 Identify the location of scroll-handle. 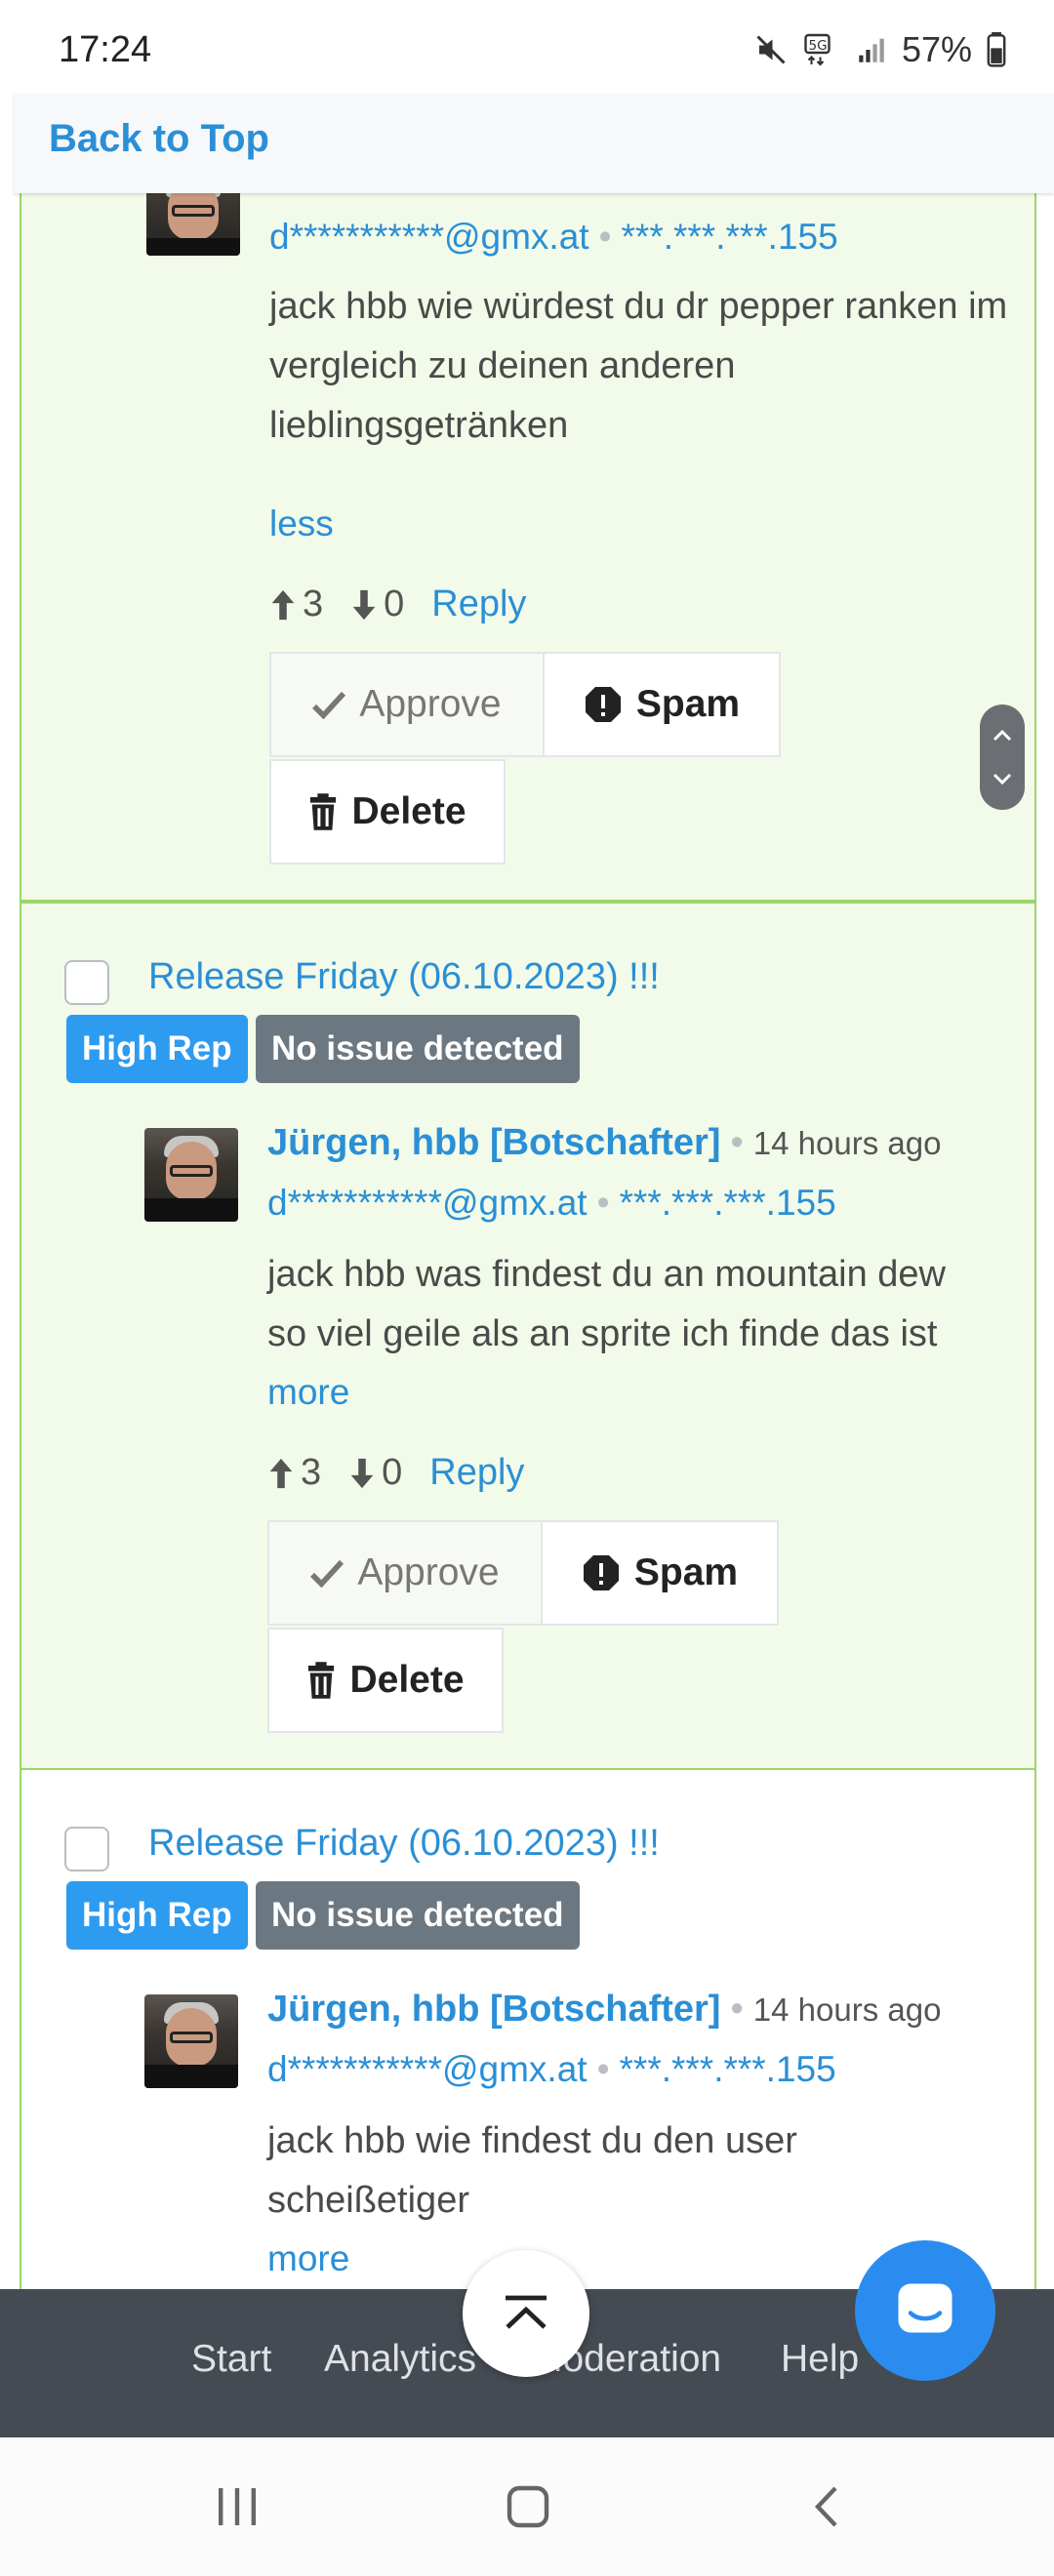
(1003, 757).